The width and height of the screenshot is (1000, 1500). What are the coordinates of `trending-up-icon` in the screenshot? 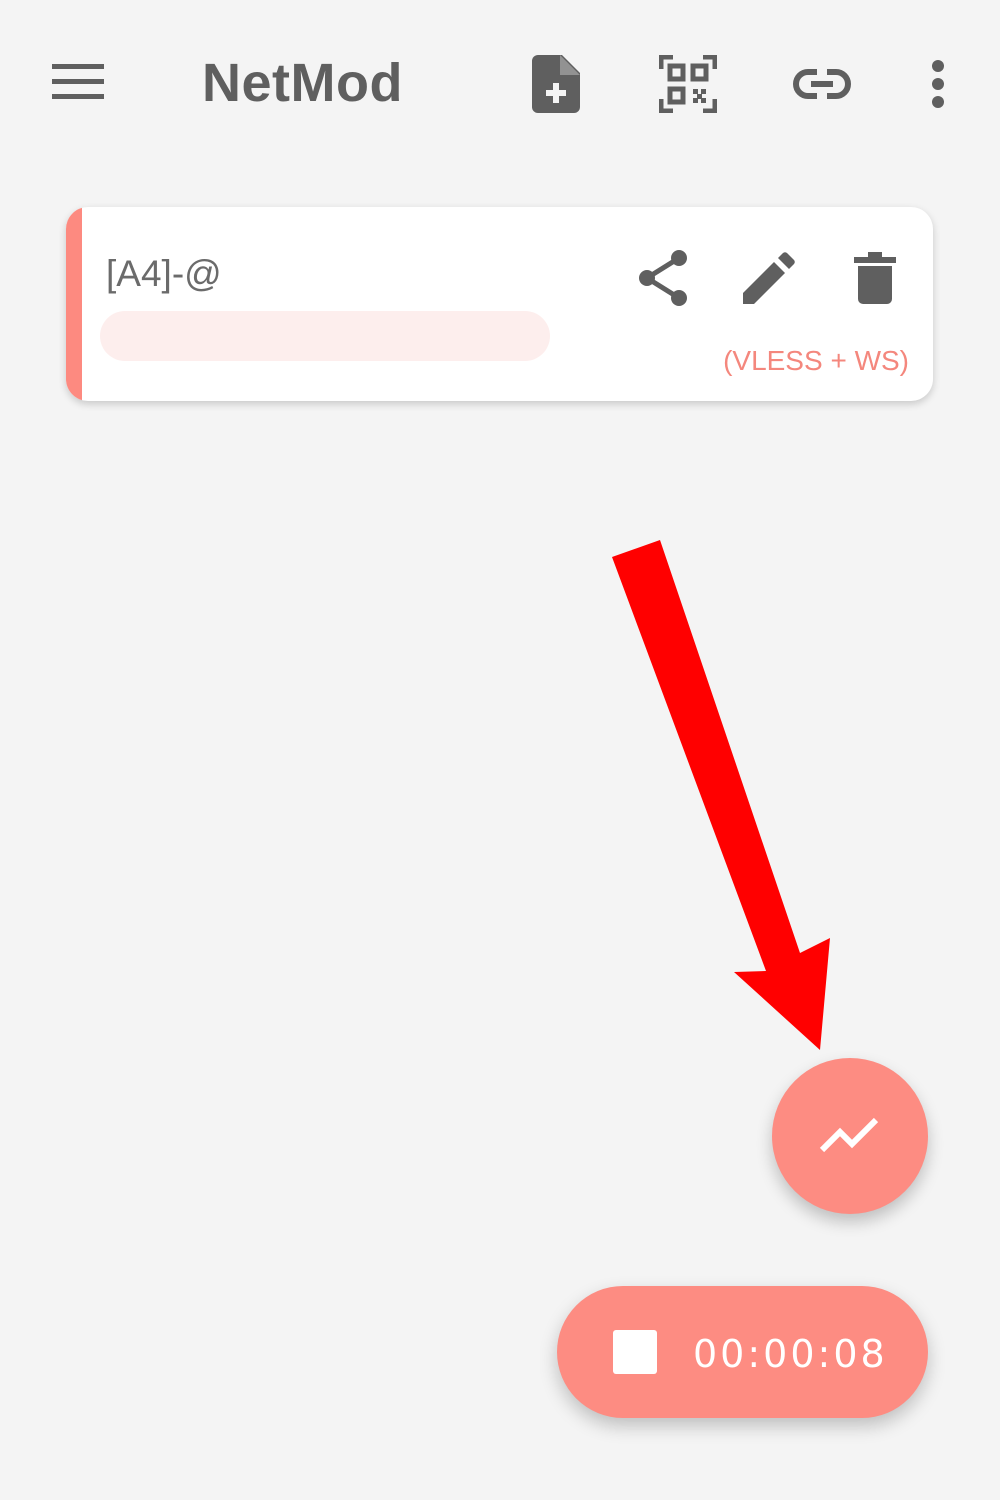 It's located at (849, 1135).